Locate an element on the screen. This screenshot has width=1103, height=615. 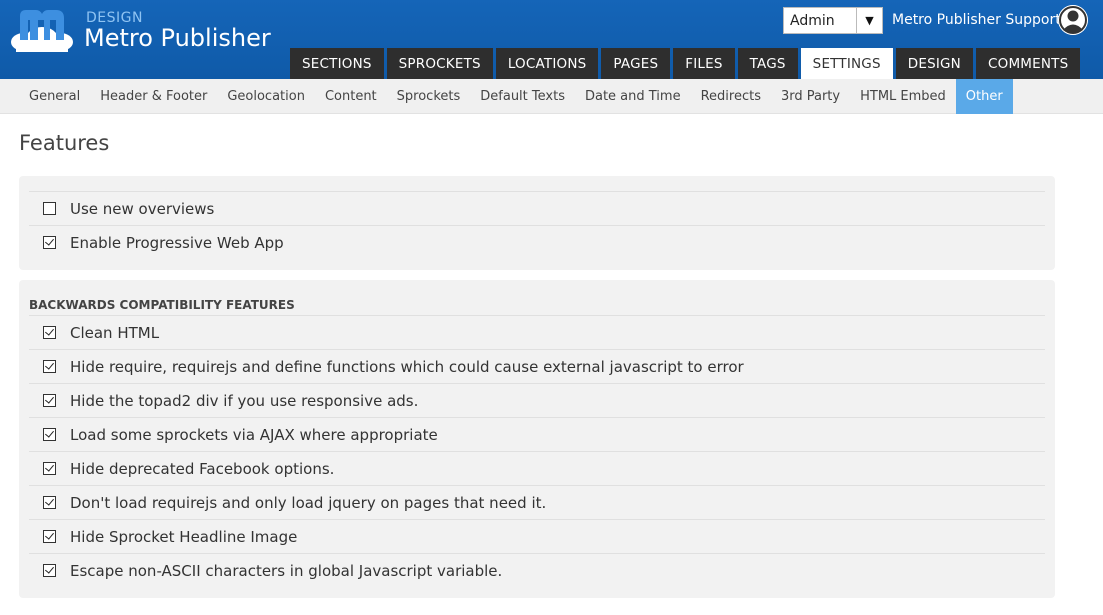
compat-label: Hide deprecated Facebook options. is located at coordinates (202, 468).